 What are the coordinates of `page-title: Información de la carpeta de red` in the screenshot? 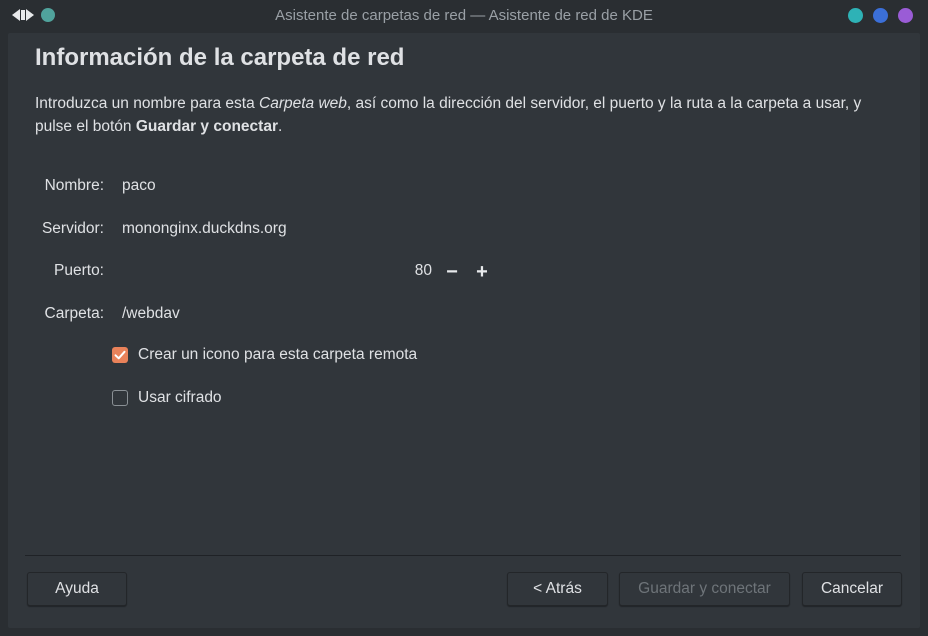 It's located at (220, 57).